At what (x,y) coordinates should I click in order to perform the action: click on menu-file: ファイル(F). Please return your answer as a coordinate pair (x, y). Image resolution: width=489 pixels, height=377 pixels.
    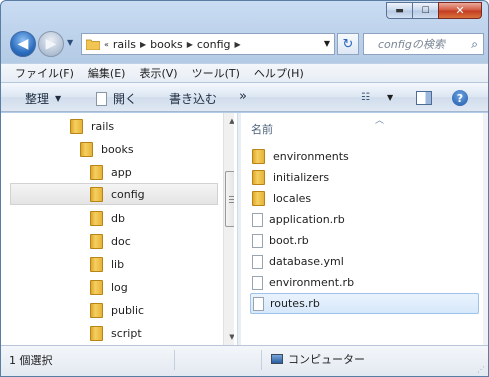
    Looking at the image, I should click on (44, 73).